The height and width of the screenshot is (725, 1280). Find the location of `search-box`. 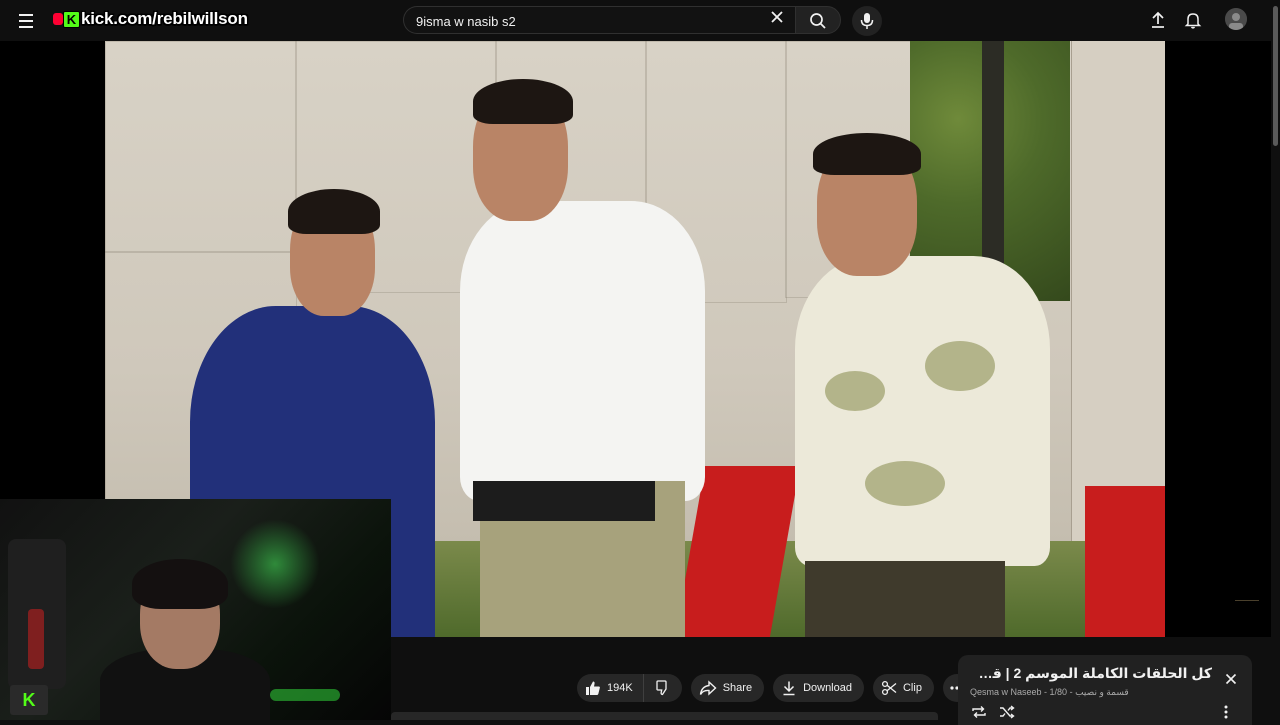

search-box is located at coordinates (599, 20).